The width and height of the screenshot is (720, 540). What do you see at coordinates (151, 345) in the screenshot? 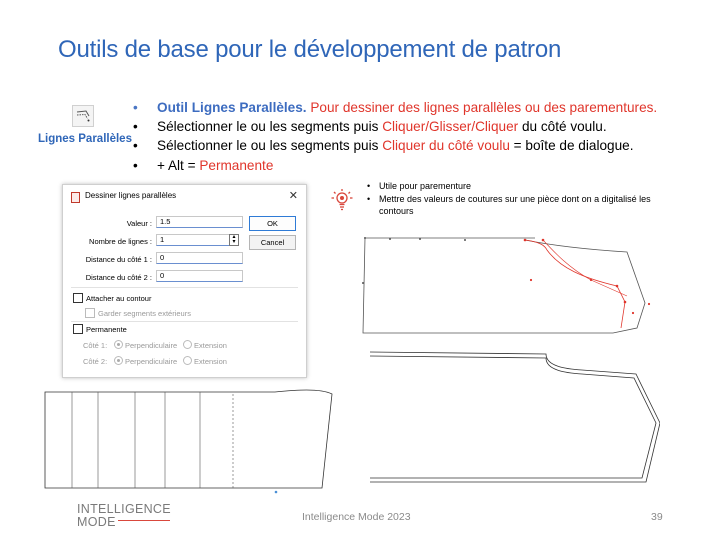
I see `cote1-perpendiculaire-label: Perpendiculaire` at bounding box center [151, 345].